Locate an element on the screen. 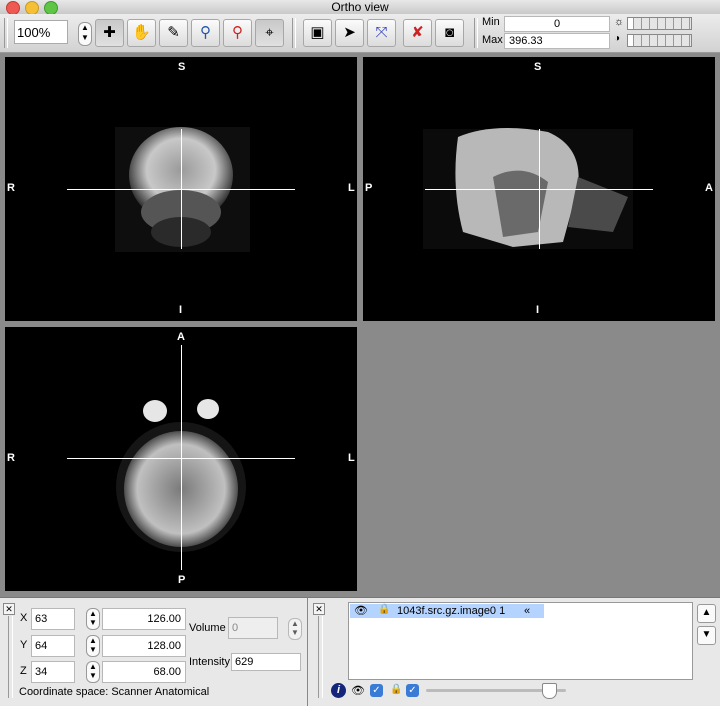 This screenshot has height=706, width=720. crosshair-cursor-icon: ✚ is located at coordinates (109, 32).